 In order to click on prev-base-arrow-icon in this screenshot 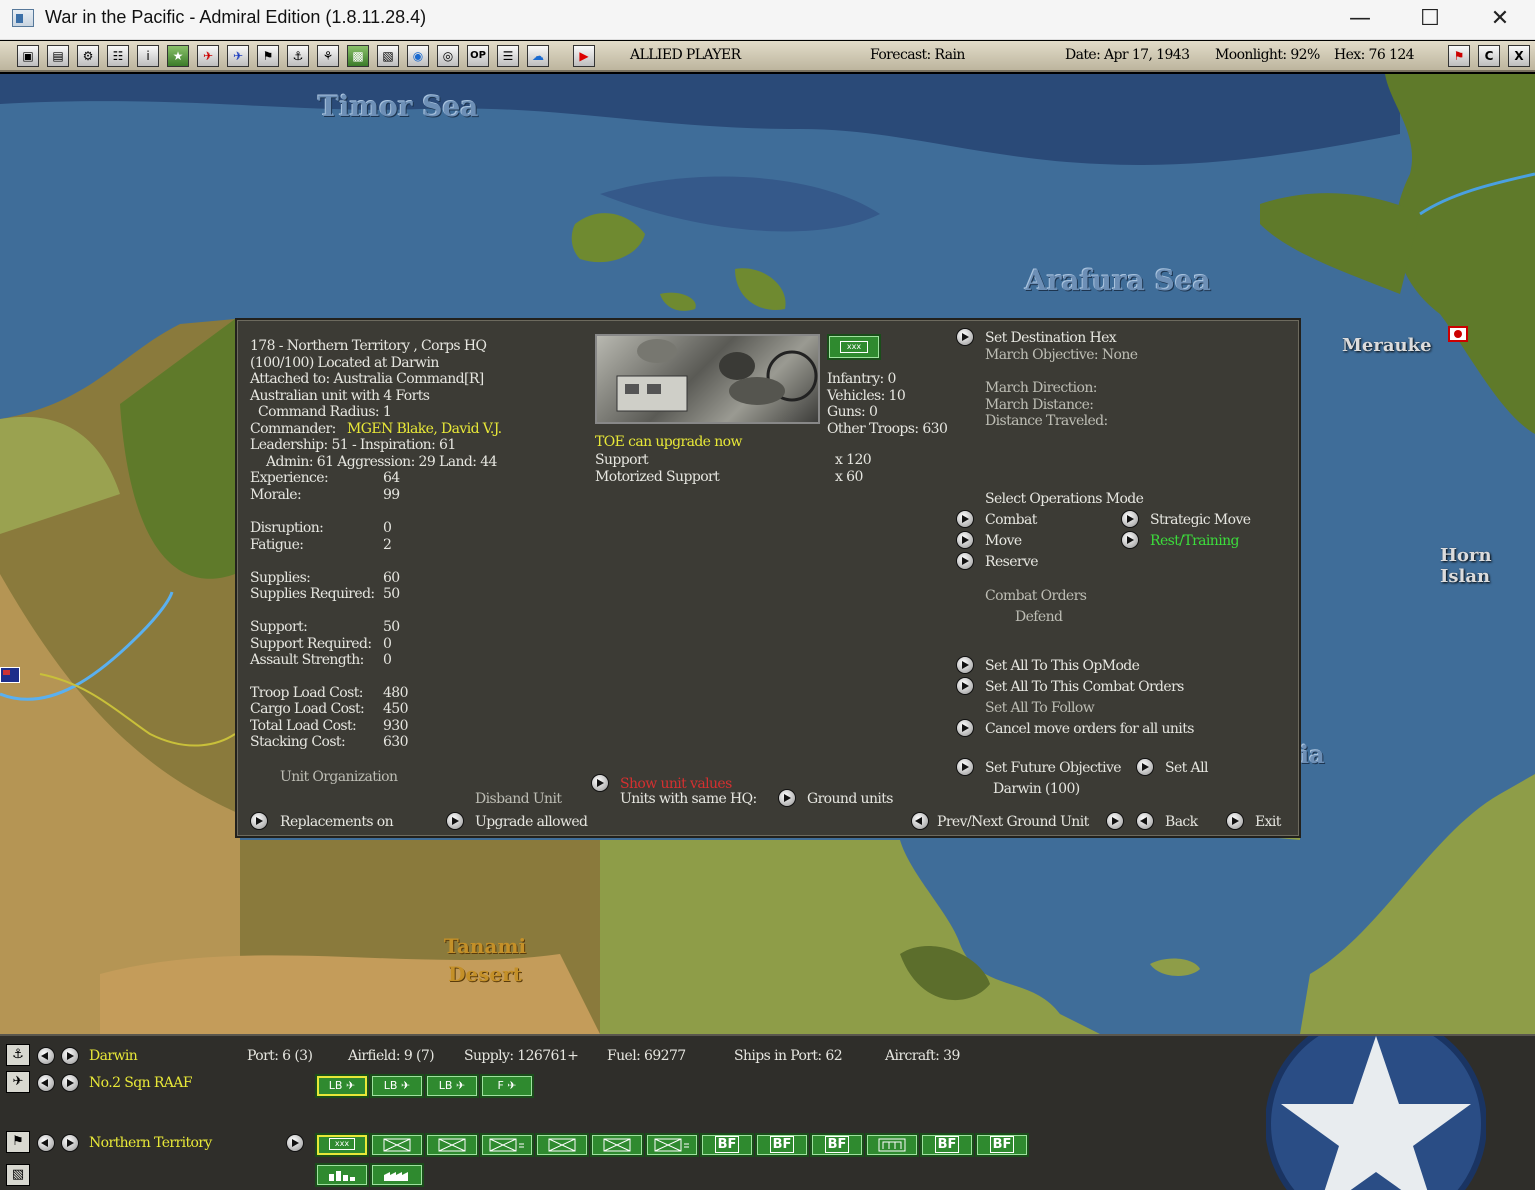, I will do `click(46, 1056)`.